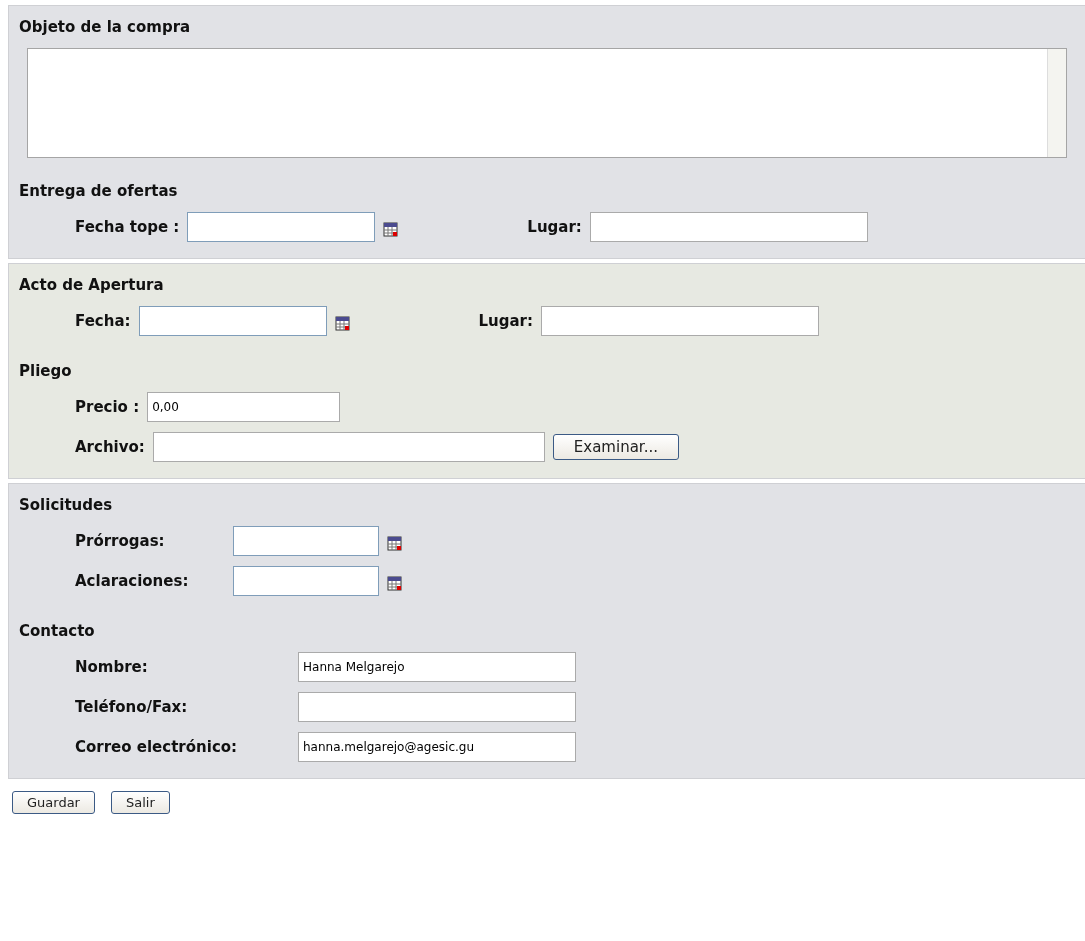 This screenshot has height=941, width=1085. What do you see at coordinates (57, 631) in the screenshot?
I see `section-heading: Contacto` at bounding box center [57, 631].